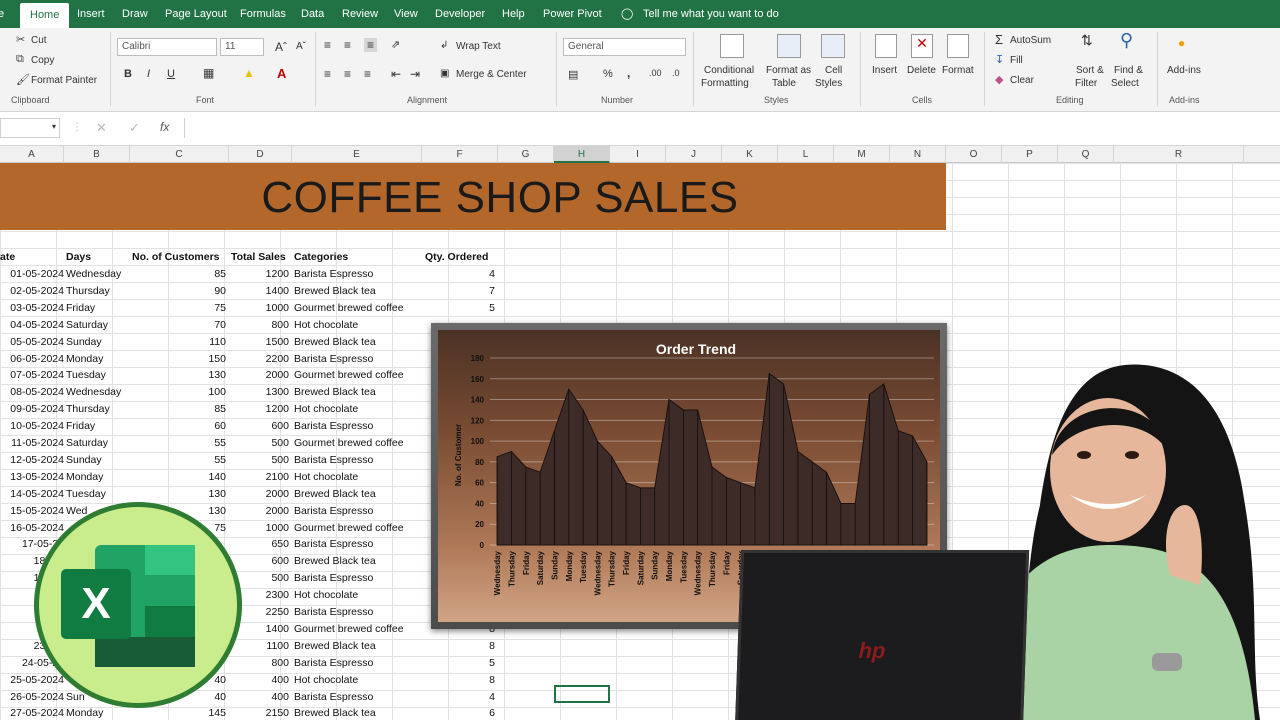  I want to click on lightbulb-icon: ◯, so click(627, 14).